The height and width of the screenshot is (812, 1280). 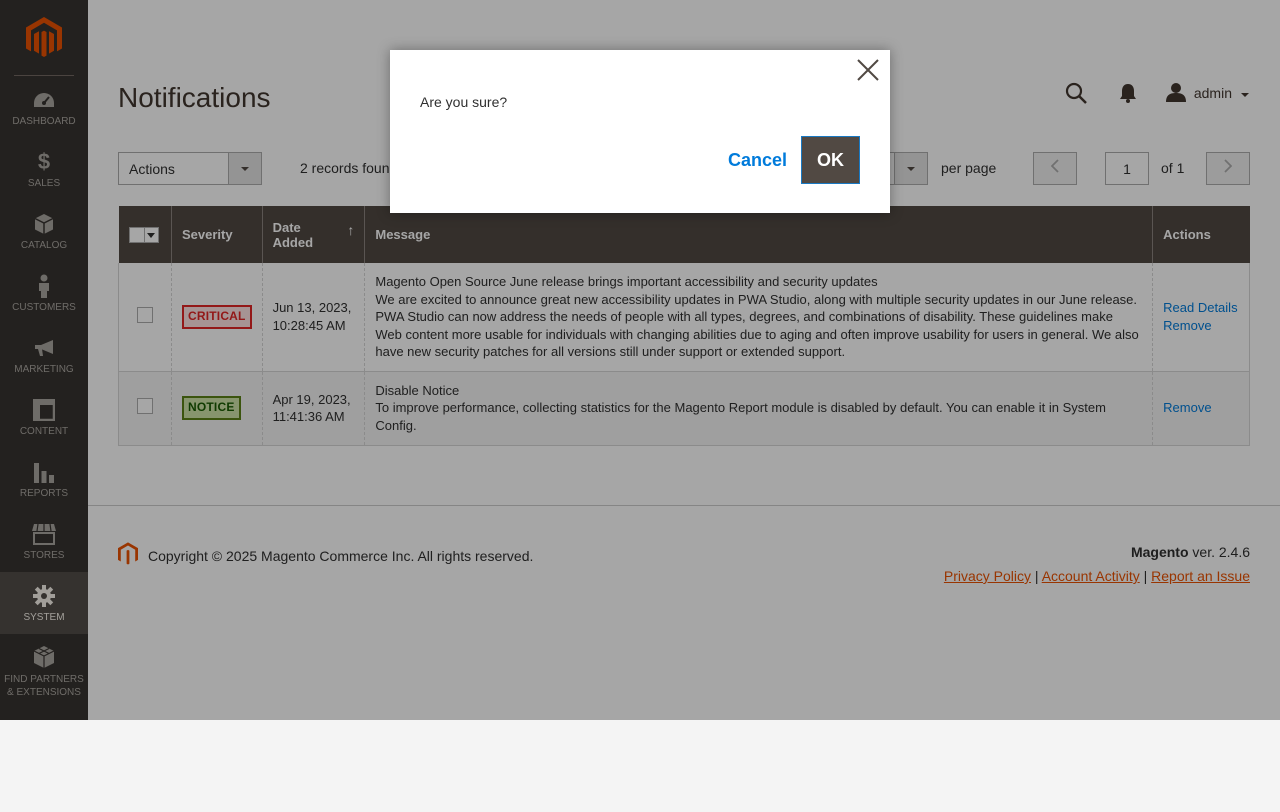 What do you see at coordinates (830, 160) in the screenshot?
I see `ok-button: OK` at bounding box center [830, 160].